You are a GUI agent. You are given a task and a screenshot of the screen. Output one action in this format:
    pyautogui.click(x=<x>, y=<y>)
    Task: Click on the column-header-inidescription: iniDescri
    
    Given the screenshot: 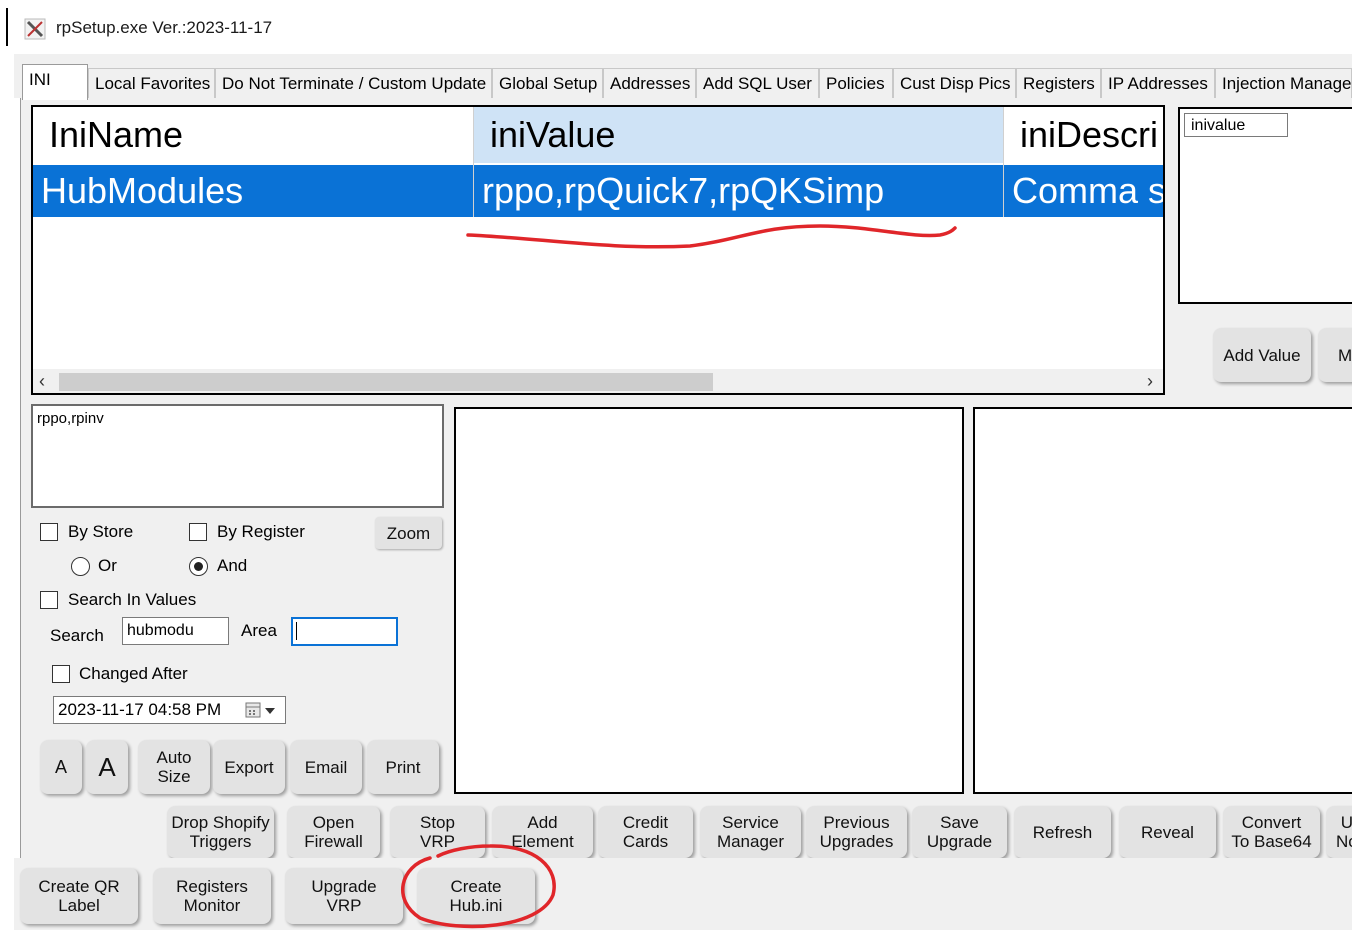 What is the action you would take?
    pyautogui.click(x=1083, y=135)
    